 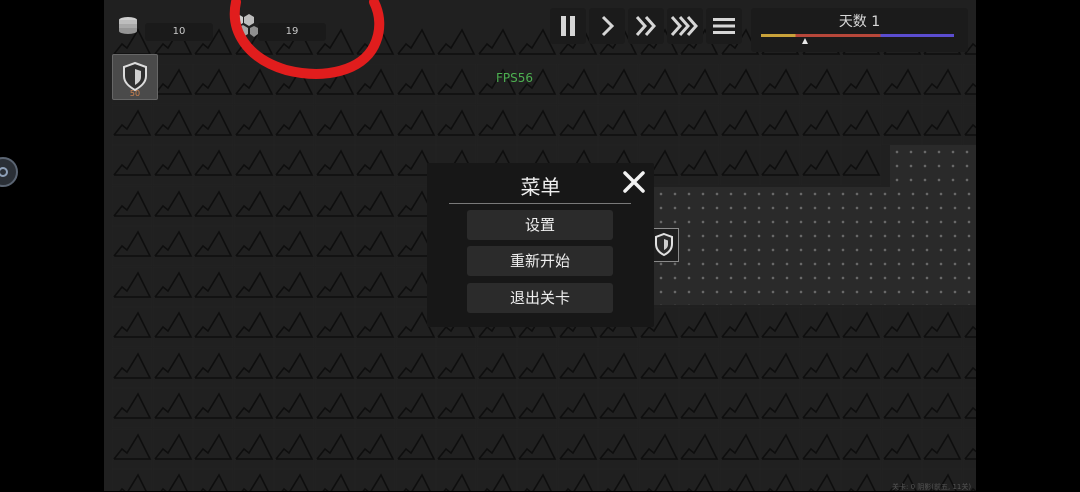 What do you see at coordinates (1028, 245) in the screenshot?
I see `right-letterbox` at bounding box center [1028, 245].